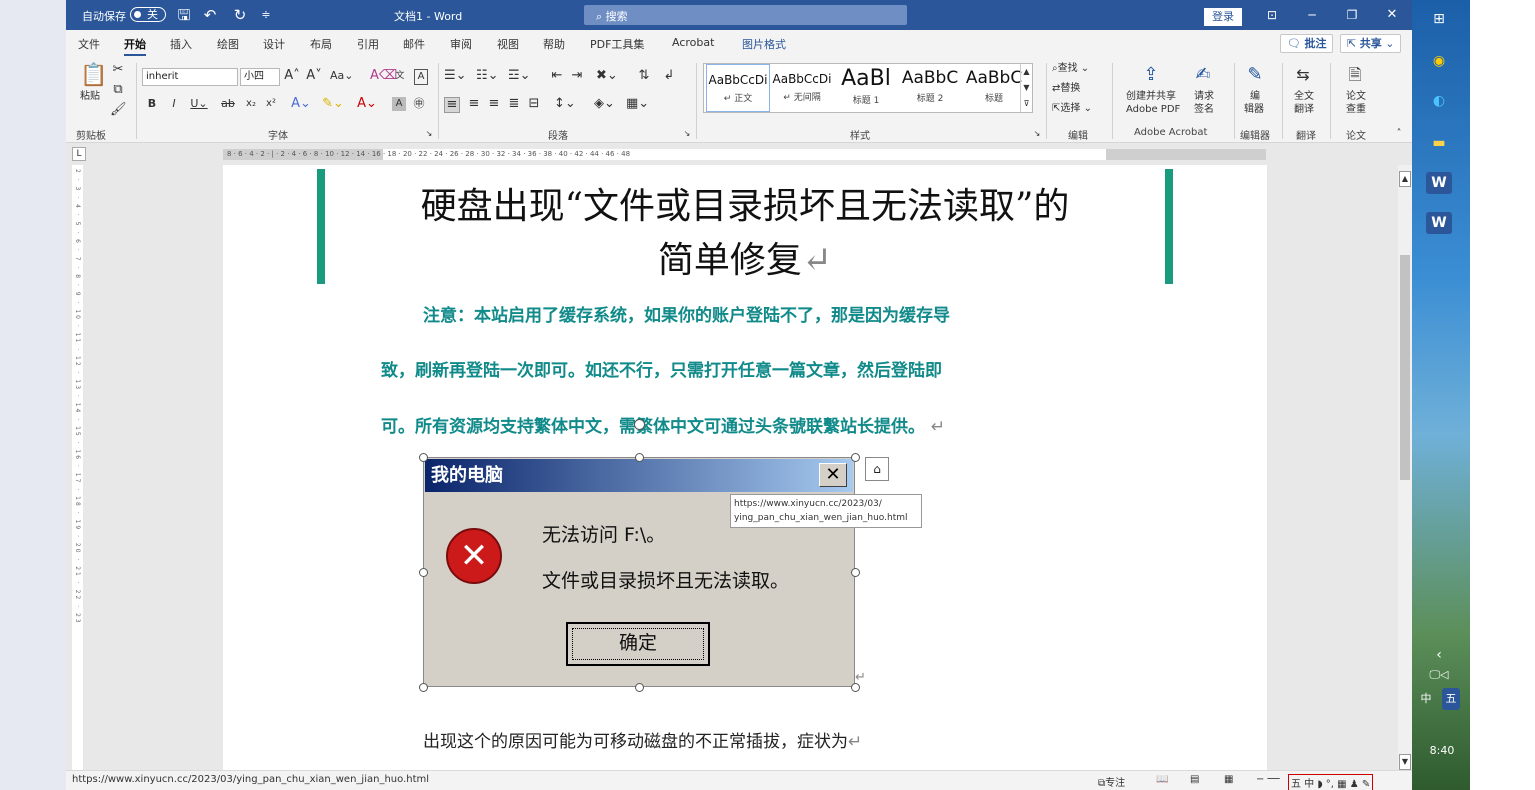 The height and width of the screenshot is (790, 1535). Describe the element at coordinates (604, 104) in the screenshot. I see `shading-icon: ◈⌄` at that location.